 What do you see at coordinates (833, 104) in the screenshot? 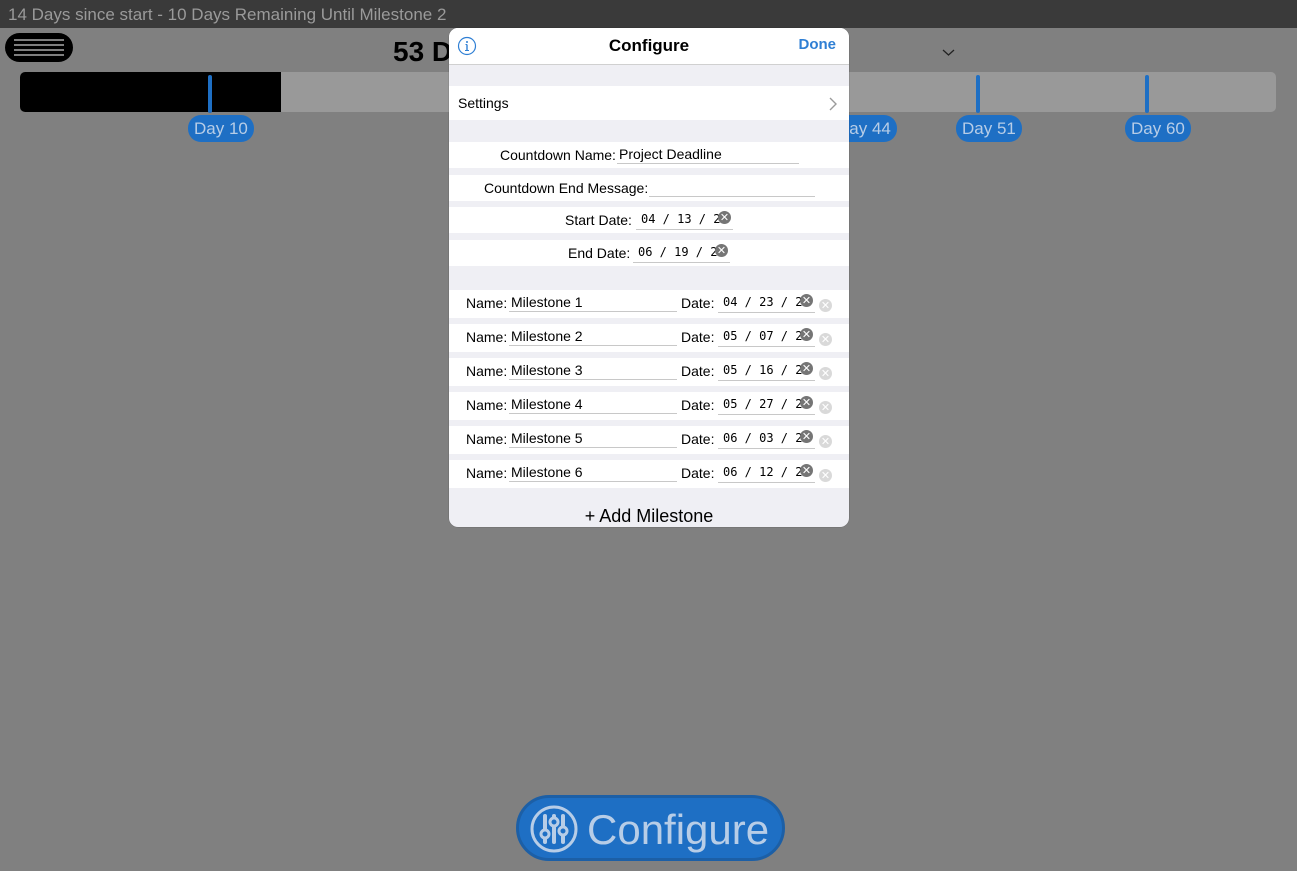
I see `chevron-right-icon` at bounding box center [833, 104].